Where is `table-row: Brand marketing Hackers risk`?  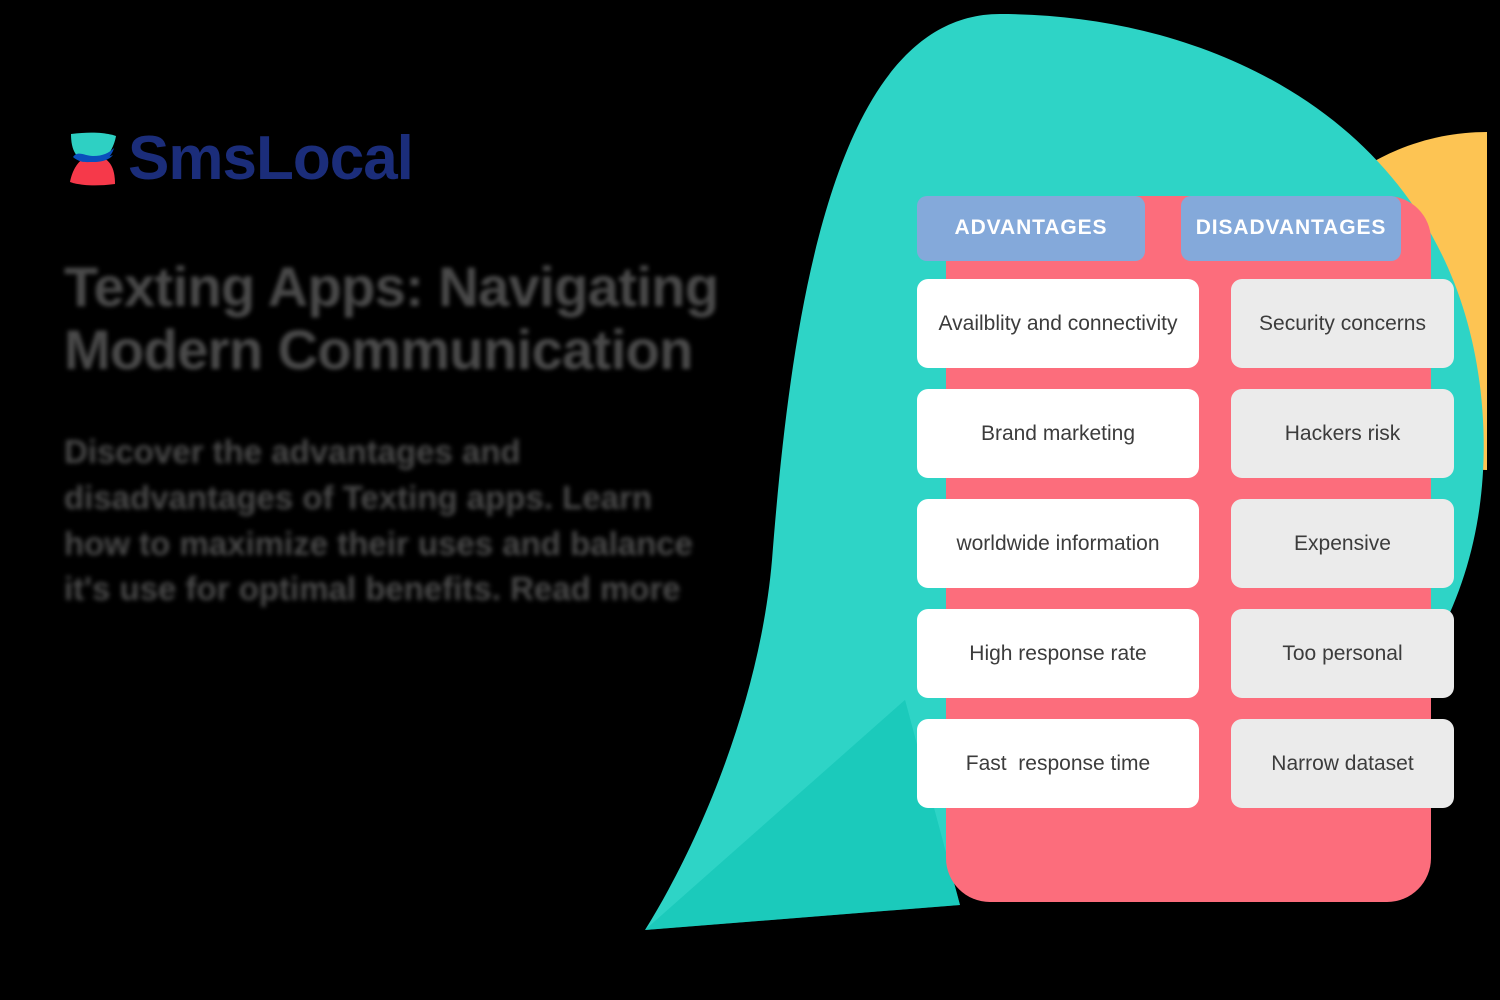
table-row: Brand marketing Hackers risk is located at coordinates (1189, 433).